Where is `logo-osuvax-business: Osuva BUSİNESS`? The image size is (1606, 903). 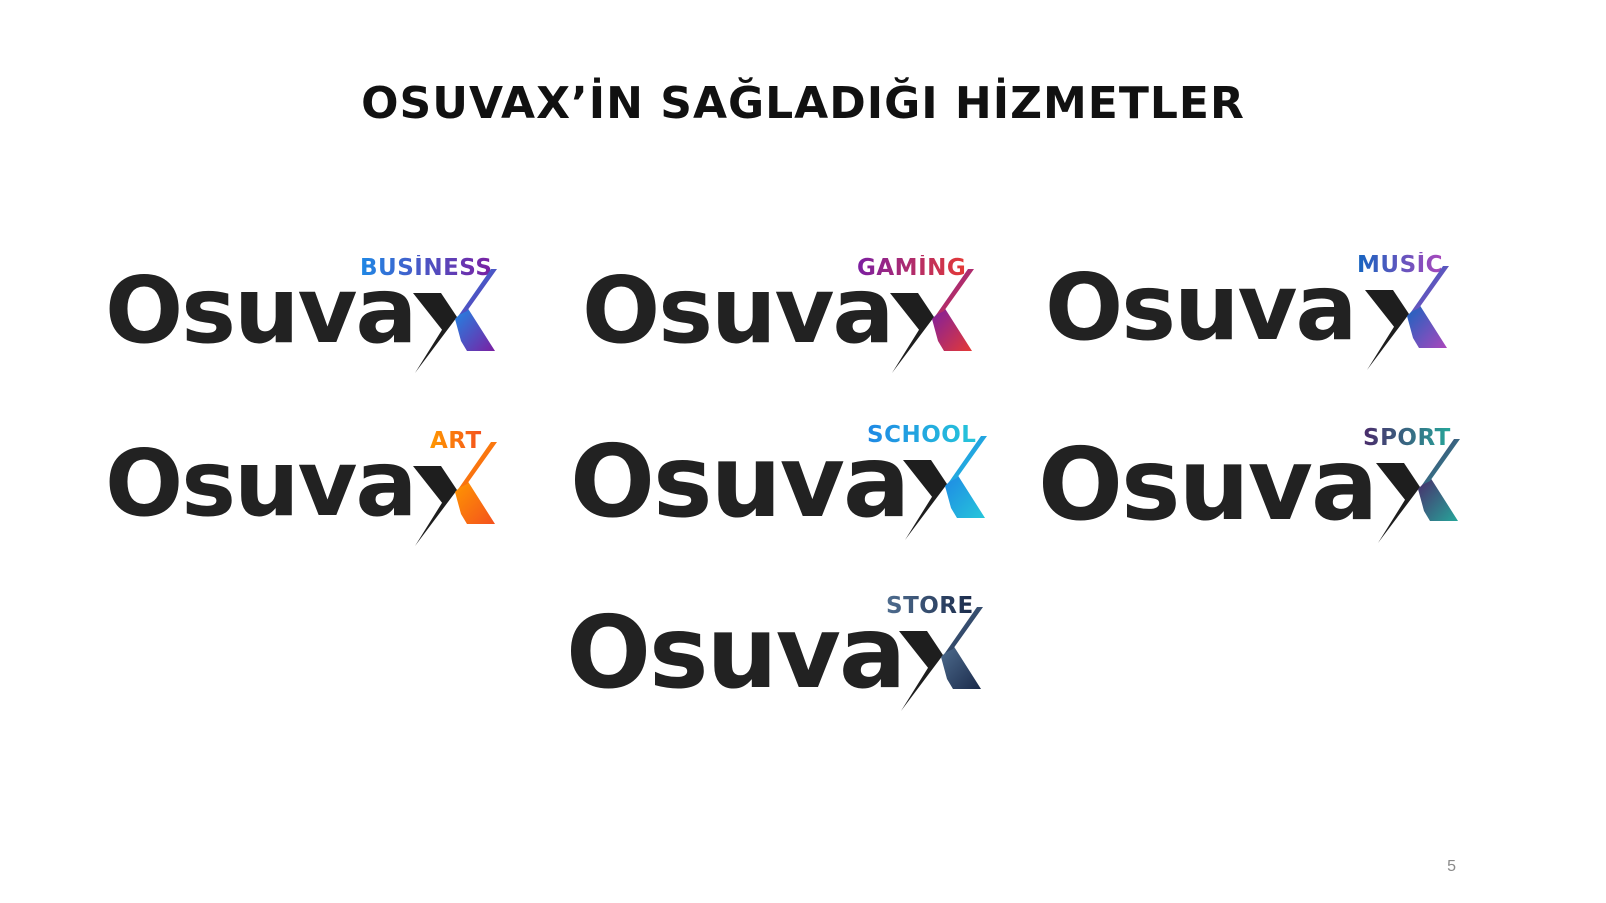
logo-osuvax-business: Osuva BUSİNESS is located at coordinates (310, 320).